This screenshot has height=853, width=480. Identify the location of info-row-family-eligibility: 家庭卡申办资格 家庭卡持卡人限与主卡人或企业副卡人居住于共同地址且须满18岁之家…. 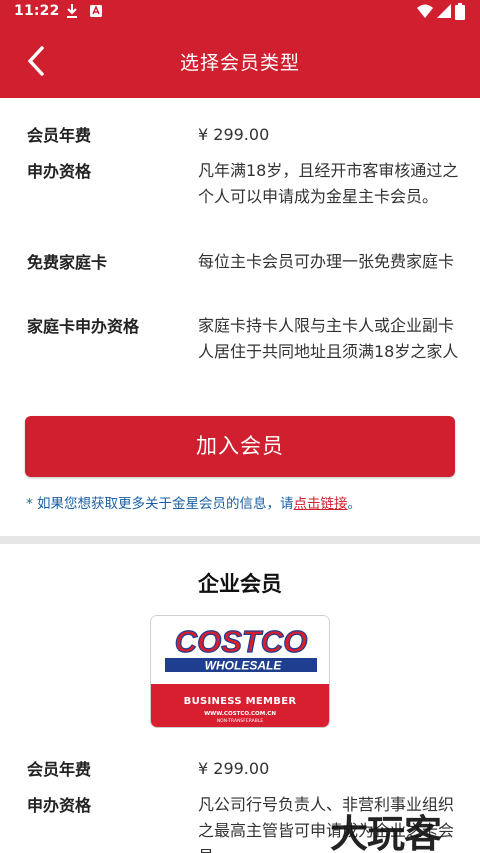
(247, 353).